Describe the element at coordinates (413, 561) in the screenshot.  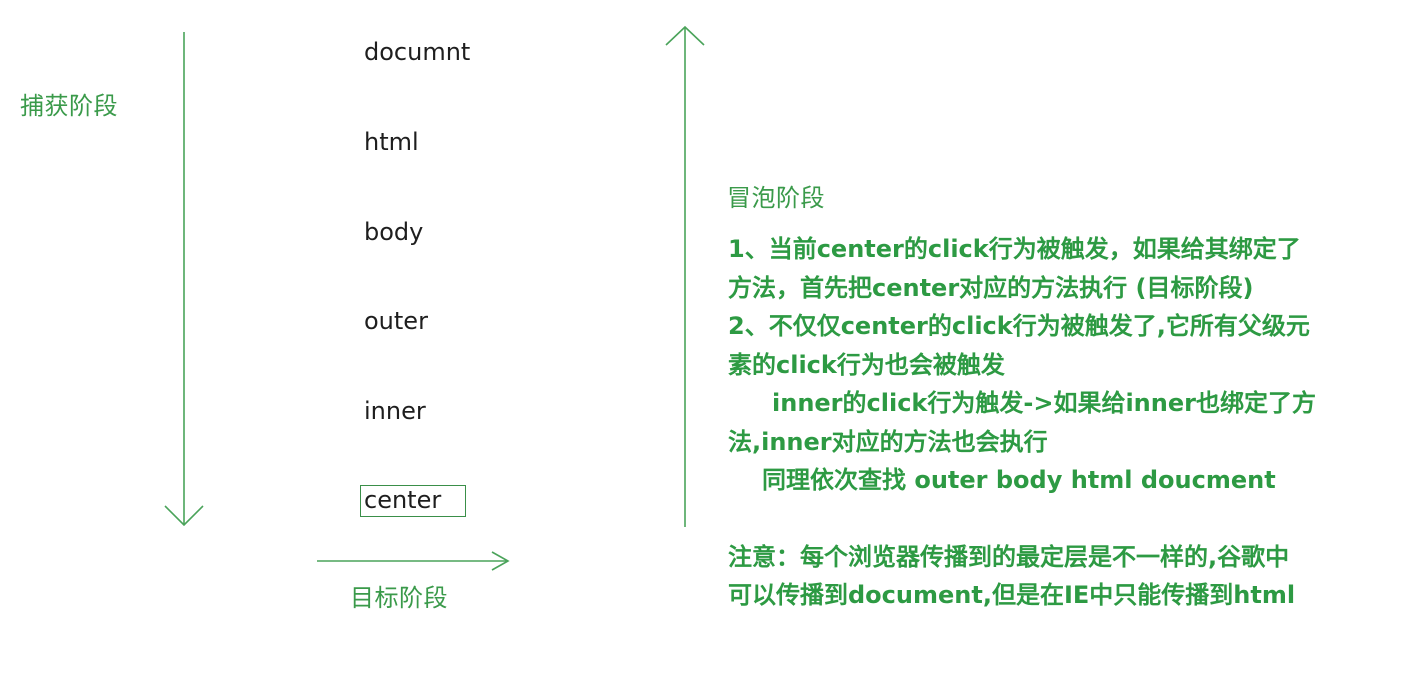
I see `target-arrow` at that location.